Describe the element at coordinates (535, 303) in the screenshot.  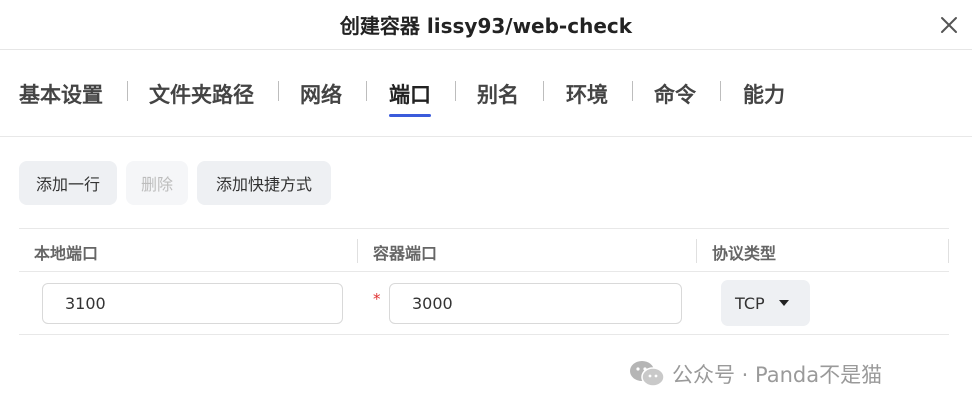
I see `container-port-input` at that location.